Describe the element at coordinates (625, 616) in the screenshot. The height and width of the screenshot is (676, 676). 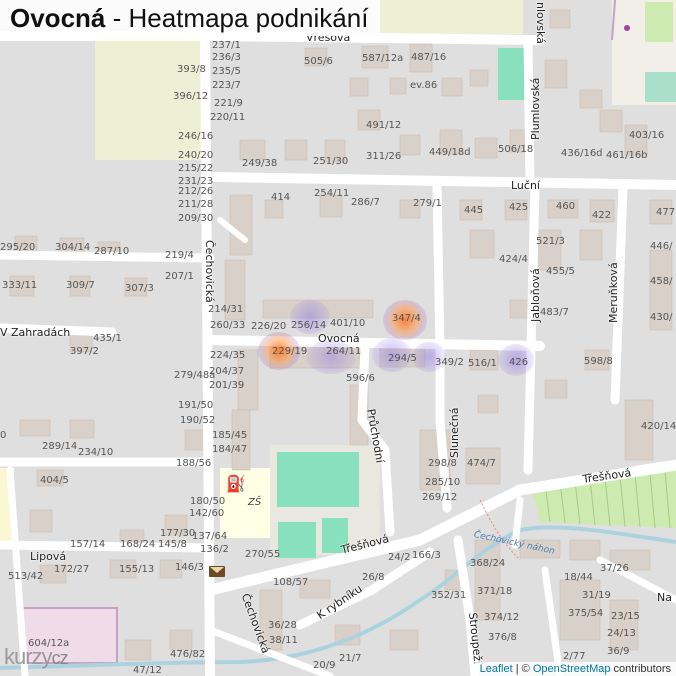
I see `house-number-label: 23/15` at that location.